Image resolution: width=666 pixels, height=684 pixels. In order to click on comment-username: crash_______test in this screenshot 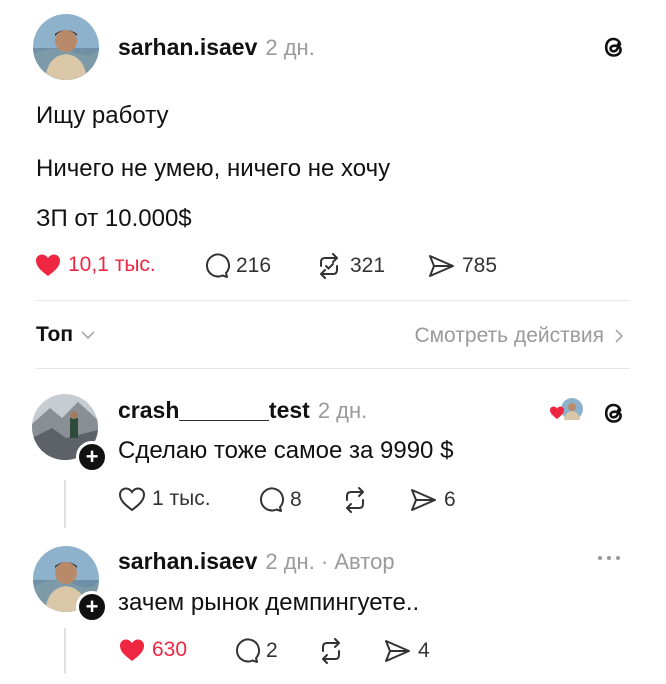, I will do `click(214, 410)`.